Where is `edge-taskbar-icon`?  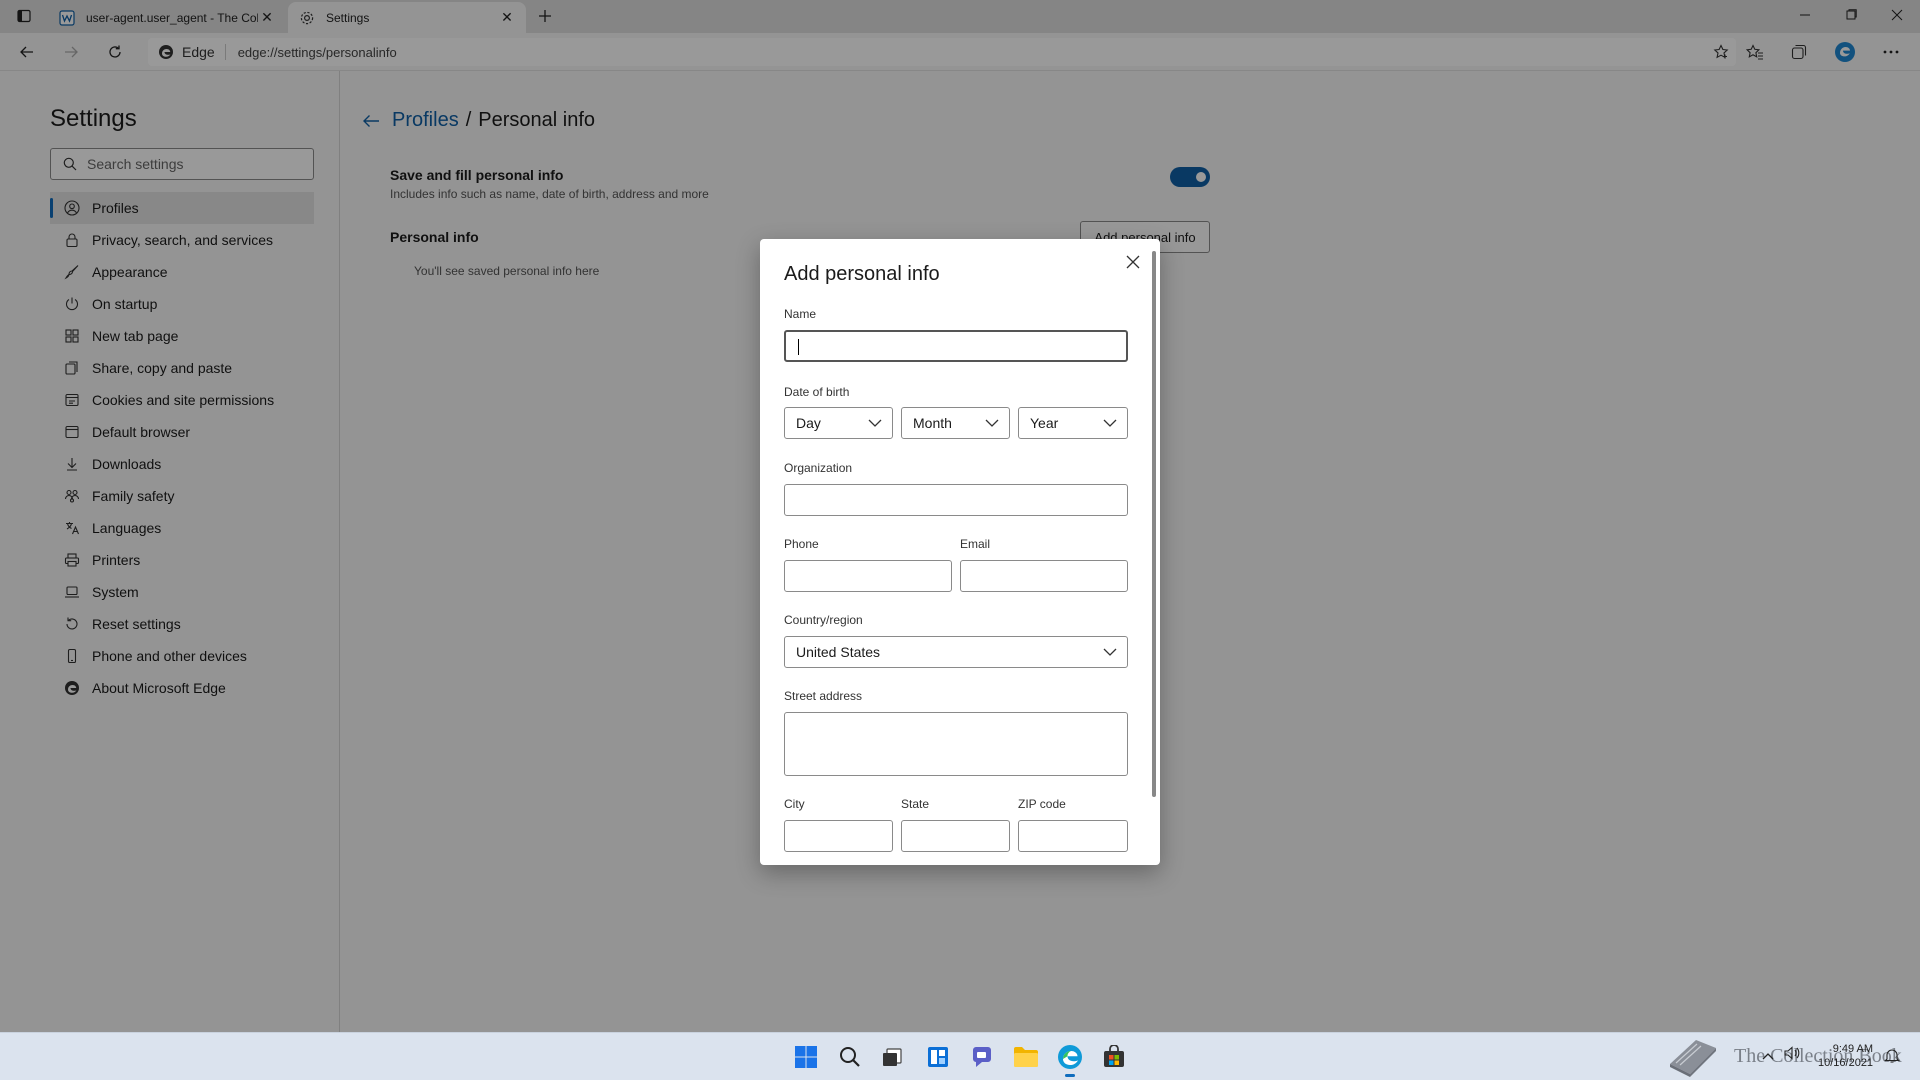
edge-taskbar-icon is located at coordinates (1070, 1059).